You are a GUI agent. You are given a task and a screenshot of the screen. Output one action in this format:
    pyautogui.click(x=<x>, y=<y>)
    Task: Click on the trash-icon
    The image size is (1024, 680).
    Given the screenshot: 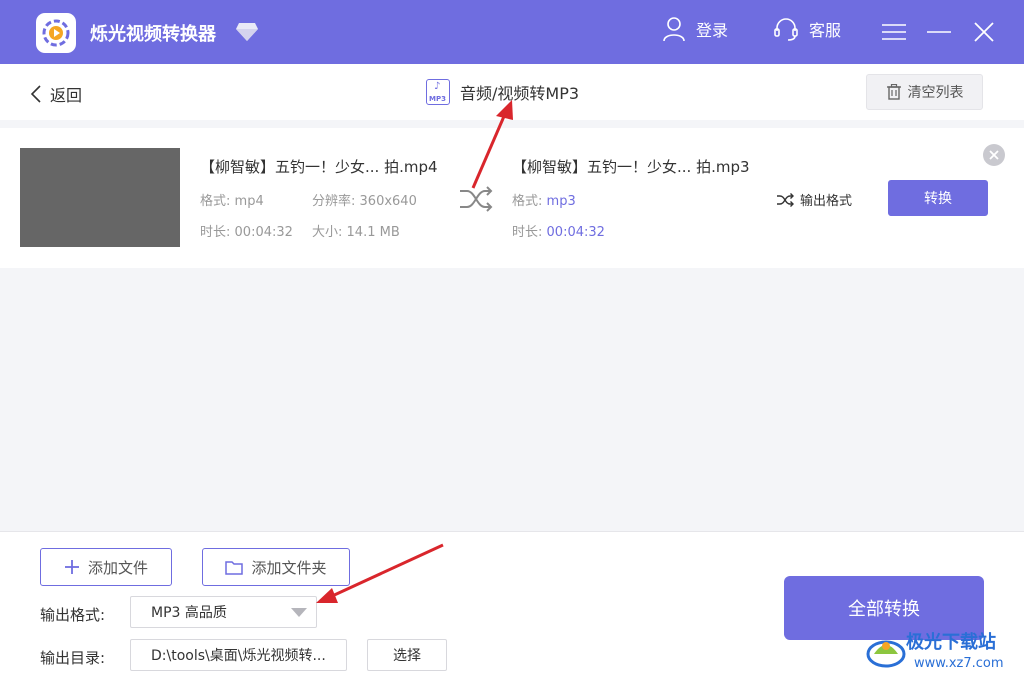 What is the action you would take?
    pyautogui.click(x=893, y=92)
    